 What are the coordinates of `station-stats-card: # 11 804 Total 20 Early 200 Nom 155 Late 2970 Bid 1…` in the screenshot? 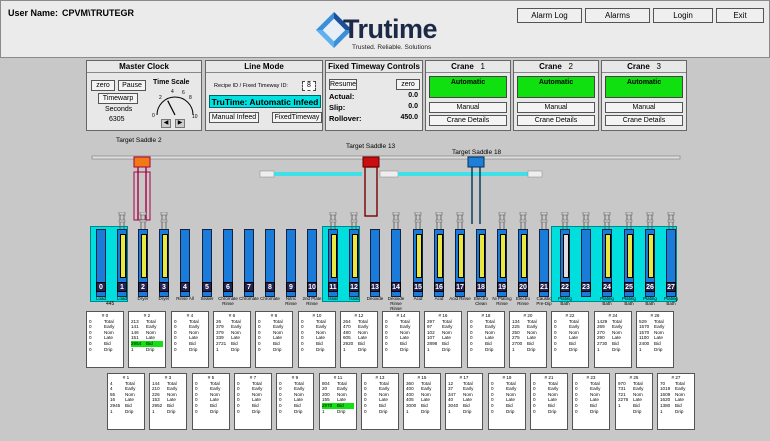 It's located at (338, 401).